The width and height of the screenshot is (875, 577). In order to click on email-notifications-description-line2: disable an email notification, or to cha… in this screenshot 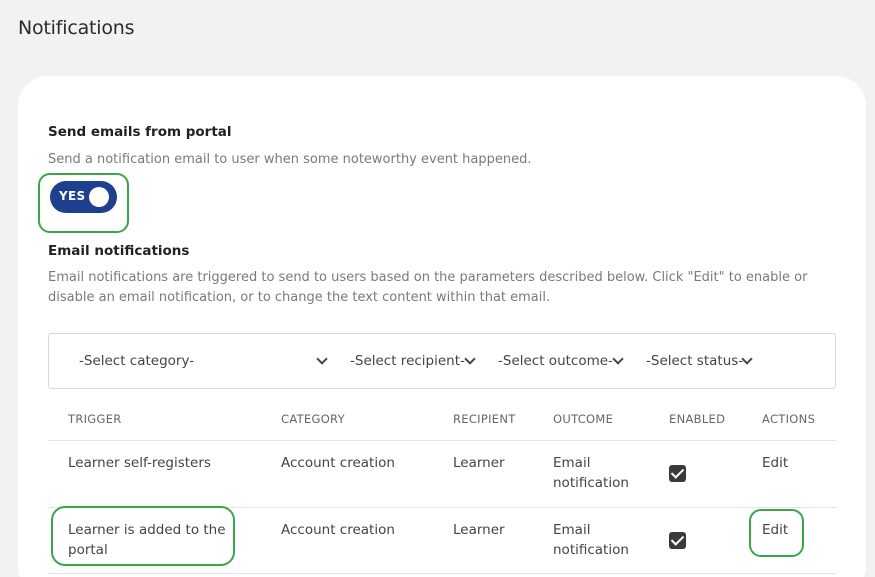, I will do `click(299, 297)`.